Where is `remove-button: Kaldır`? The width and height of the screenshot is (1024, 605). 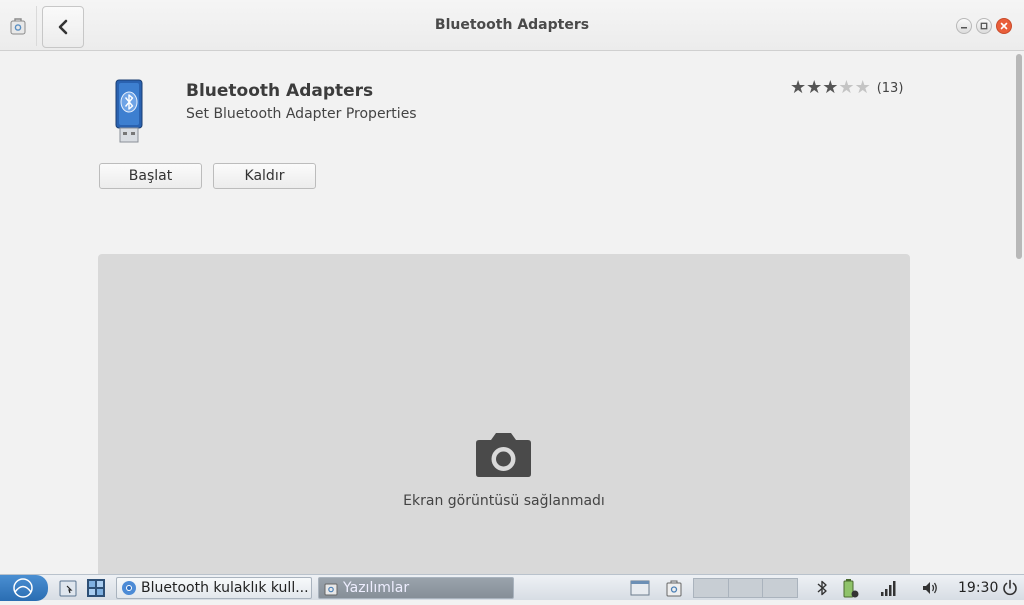
remove-button: Kaldır is located at coordinates (264, 176).